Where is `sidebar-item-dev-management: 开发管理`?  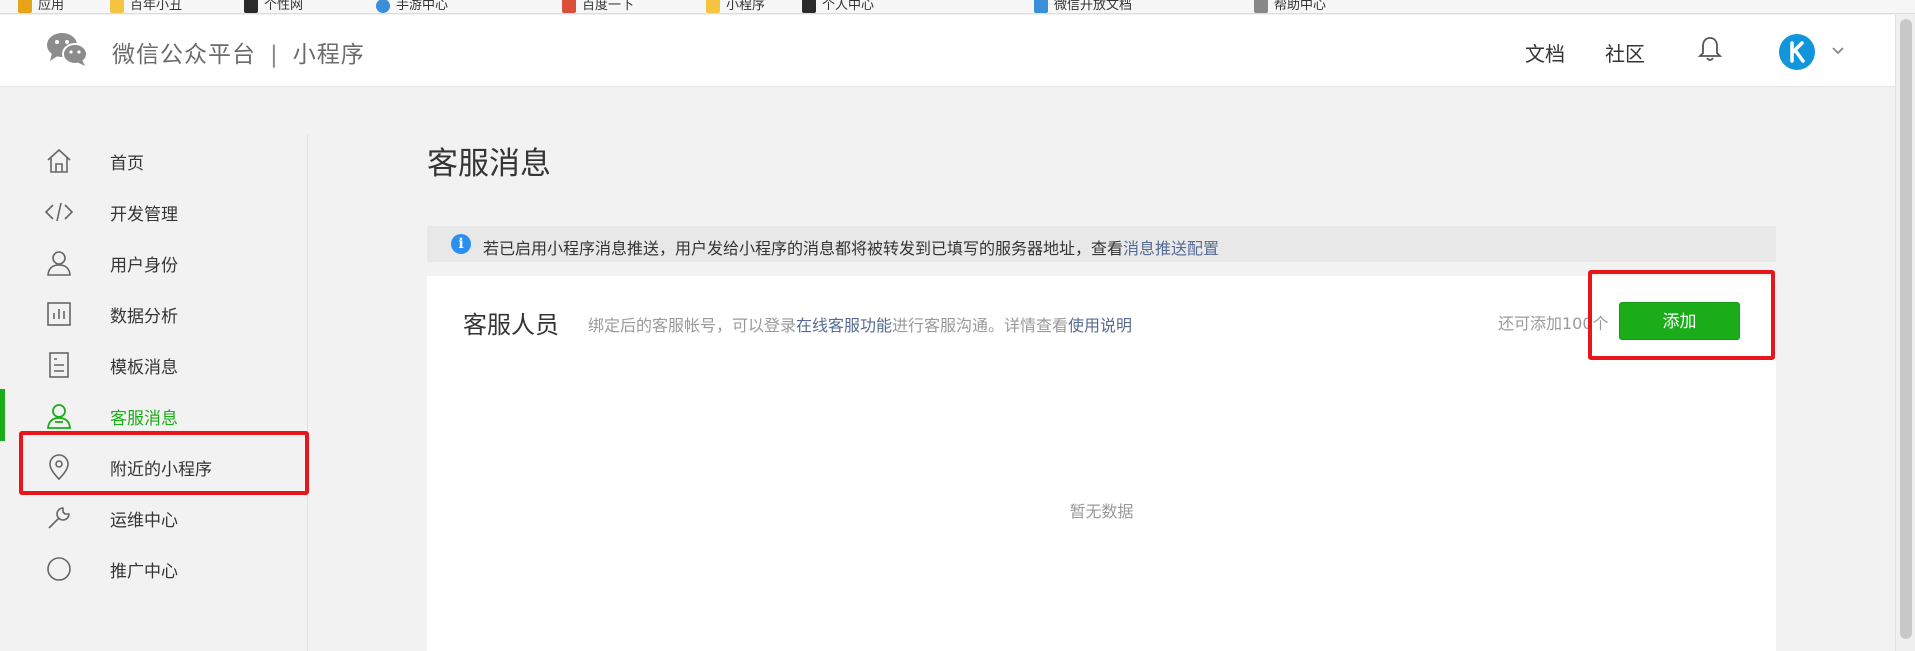
sidebar-item-dev-management: 开发管理 is located at coordinates (154, 211).